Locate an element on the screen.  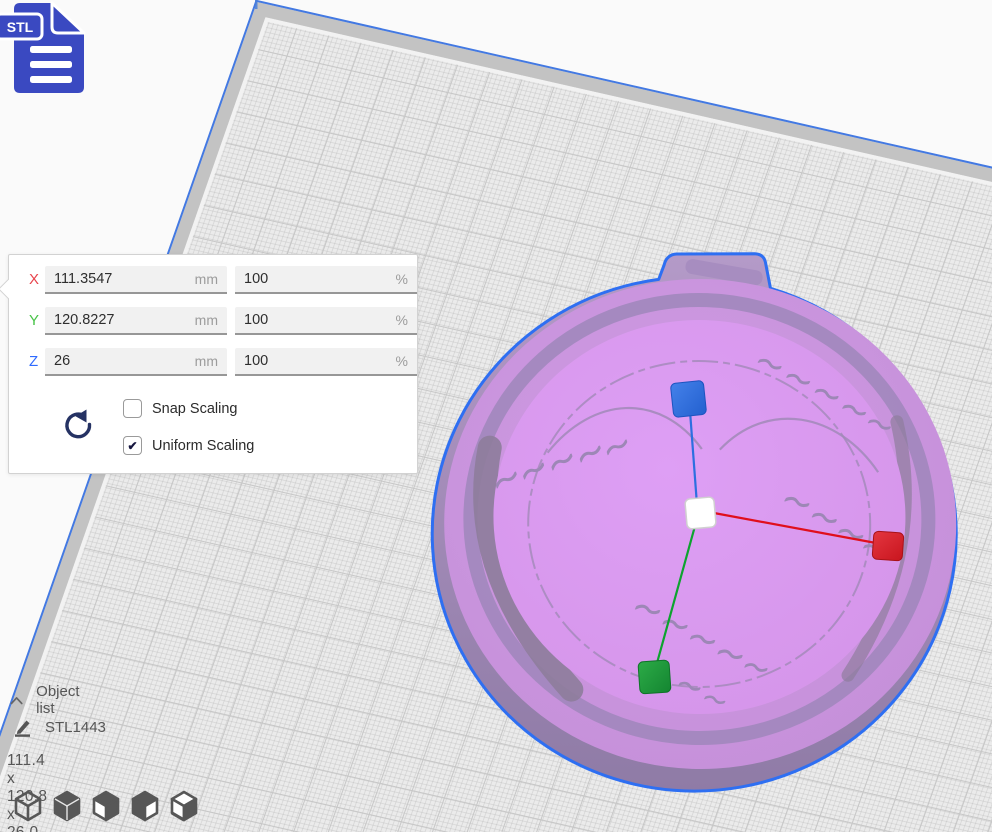
uniform-scaling-checkbox: ✔ is located at coordinates (132, 445).